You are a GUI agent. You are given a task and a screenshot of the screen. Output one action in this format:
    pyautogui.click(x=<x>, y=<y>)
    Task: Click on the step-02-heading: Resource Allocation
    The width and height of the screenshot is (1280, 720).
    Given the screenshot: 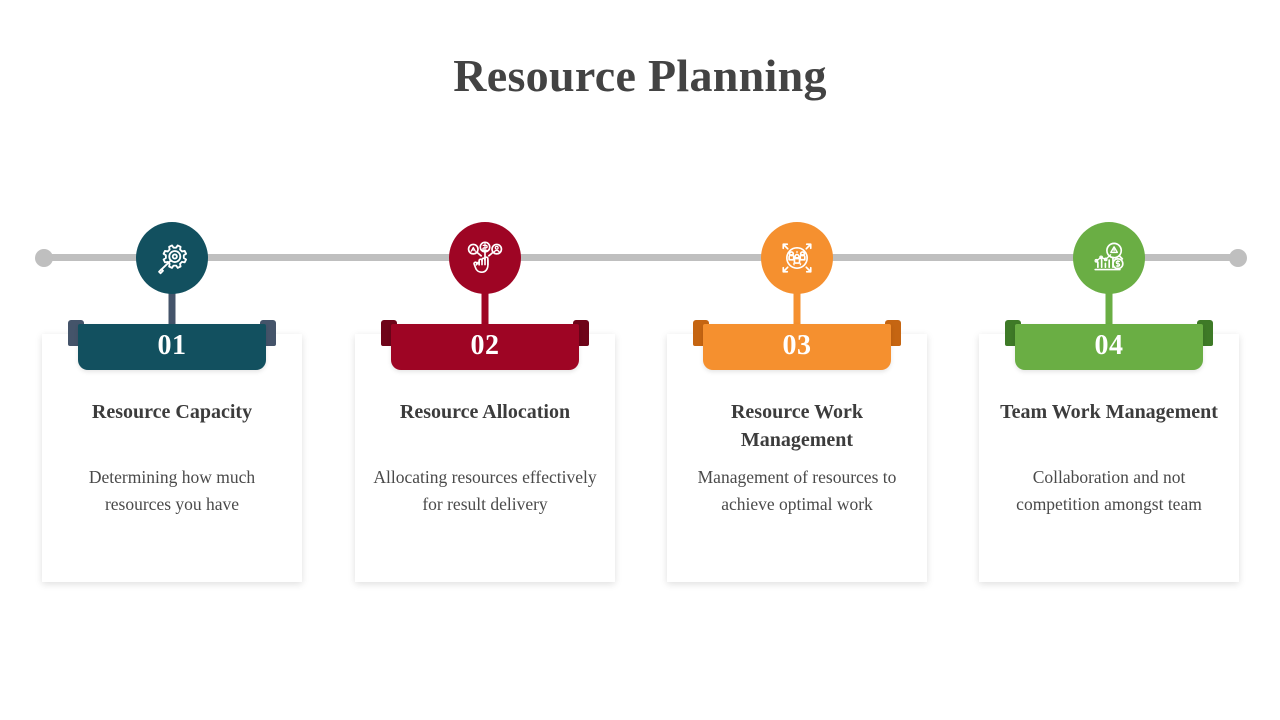 What is the action you would take?
    pyautogui.click(x=485, y=412)
    